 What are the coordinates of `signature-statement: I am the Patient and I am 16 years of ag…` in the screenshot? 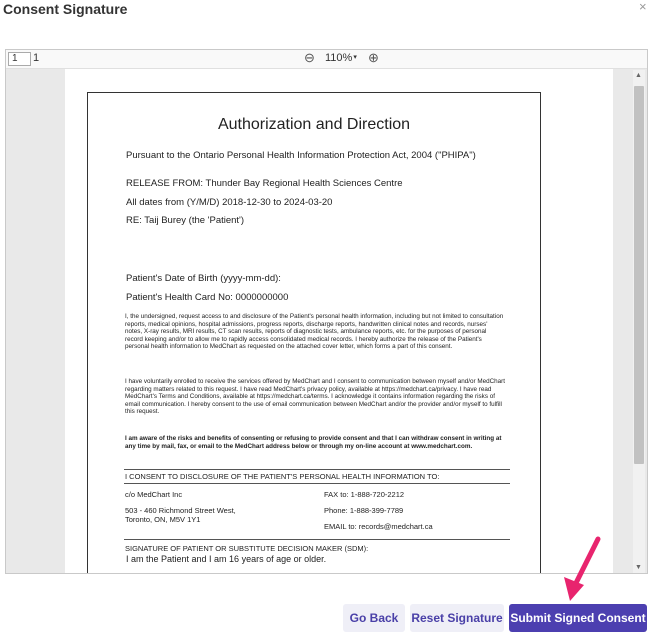 It's located at (226, 559).